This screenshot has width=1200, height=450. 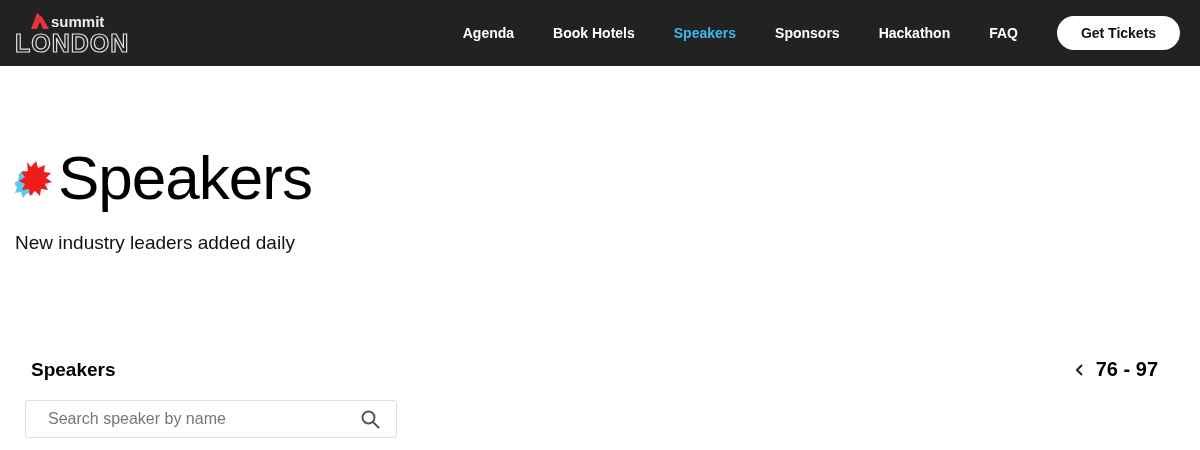 What do you see at coordinates (594, 33) in the screenshot?
I see `nav-link: Book Hotels` at bounding box center [594, 33].